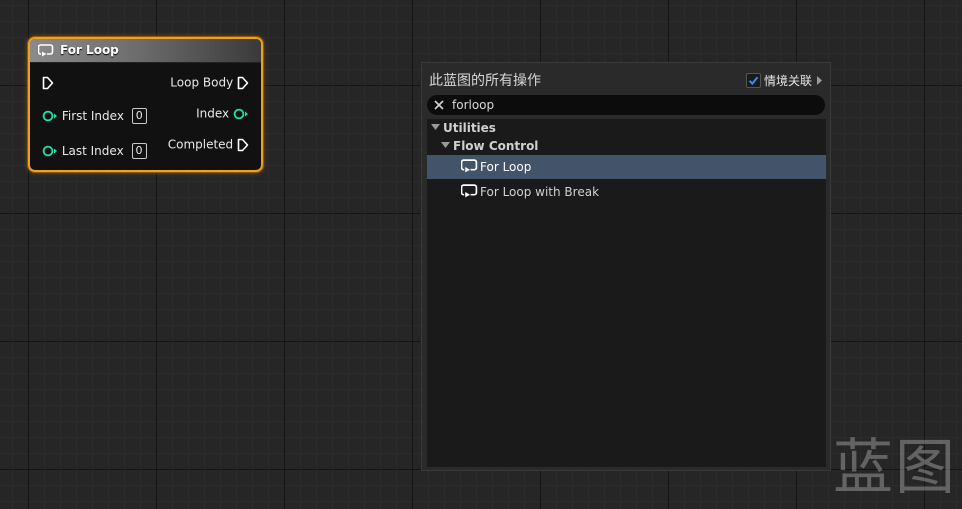 The height and width of the screenshot is (509, 962). Describe the element at coordinates (139, 116) in the screenshot. I see `first-index-value: 0` at that location.